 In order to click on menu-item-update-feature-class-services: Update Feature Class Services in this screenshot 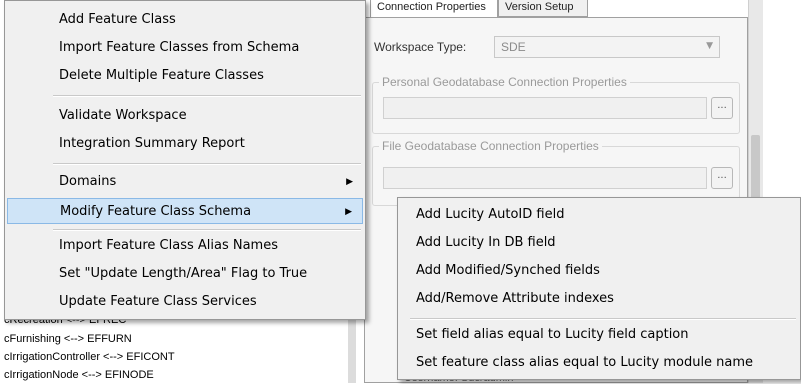, I will do `click(185, 302)`.